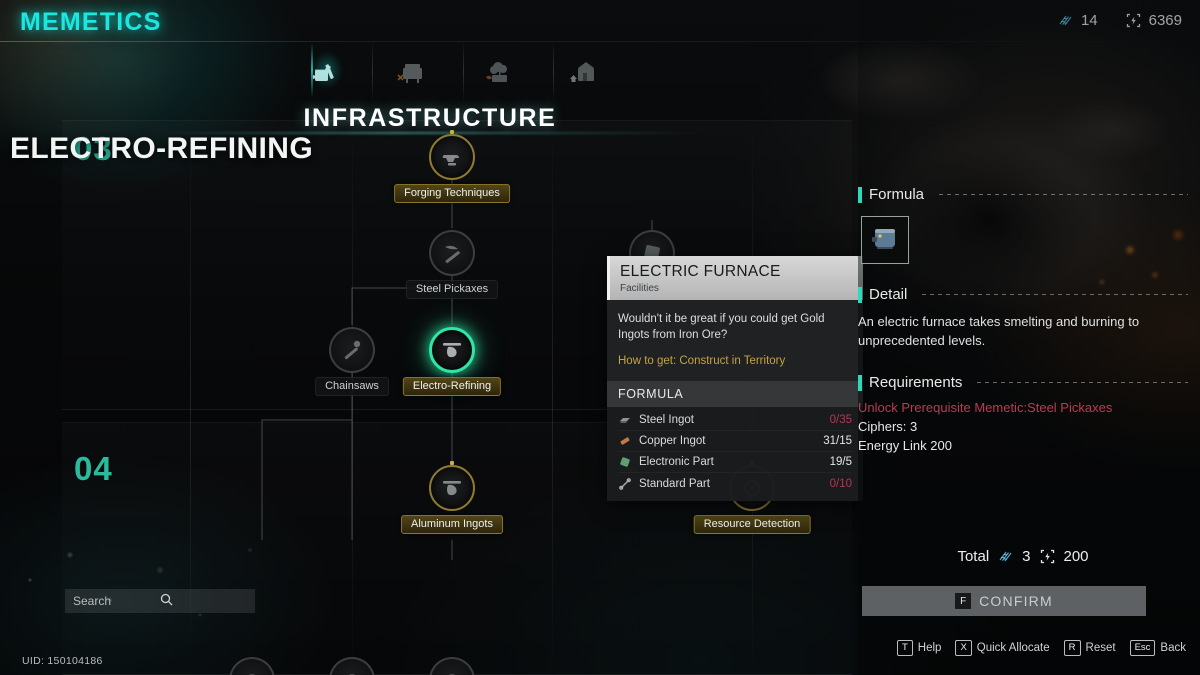  I want to click on formula-label: Formula, so click(897, 194).